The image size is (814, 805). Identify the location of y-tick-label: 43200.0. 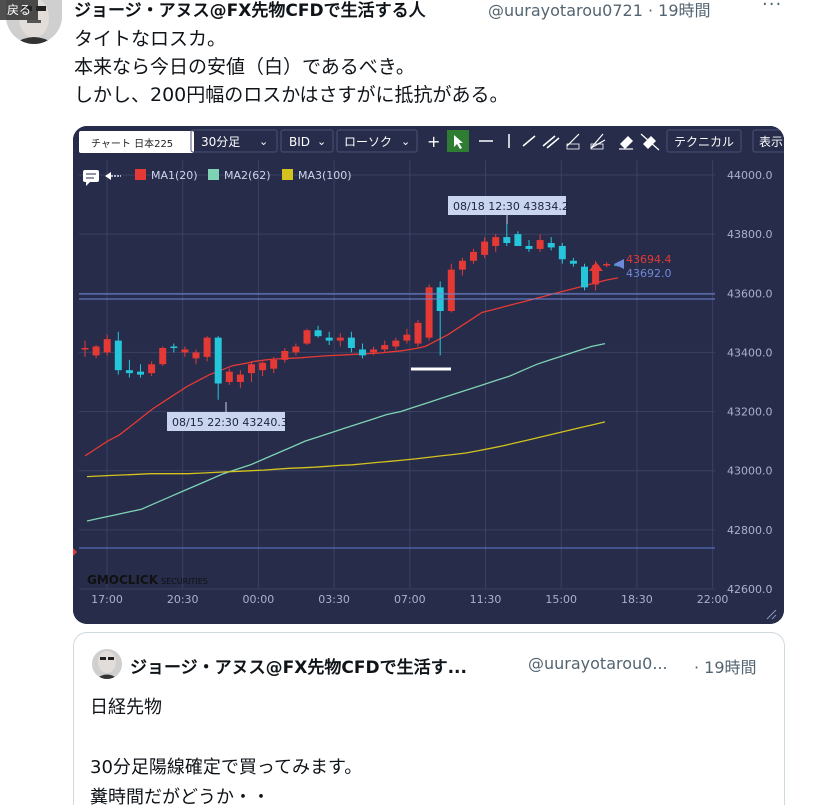
(750, 412).